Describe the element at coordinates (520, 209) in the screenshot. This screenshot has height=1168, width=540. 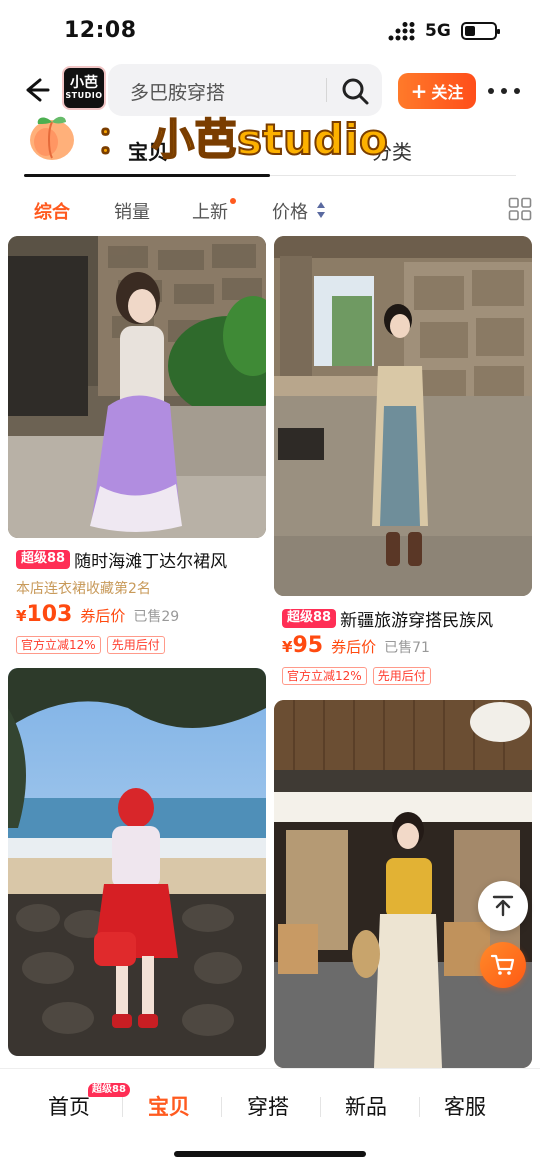
I see `grid-view-icon` at that location.